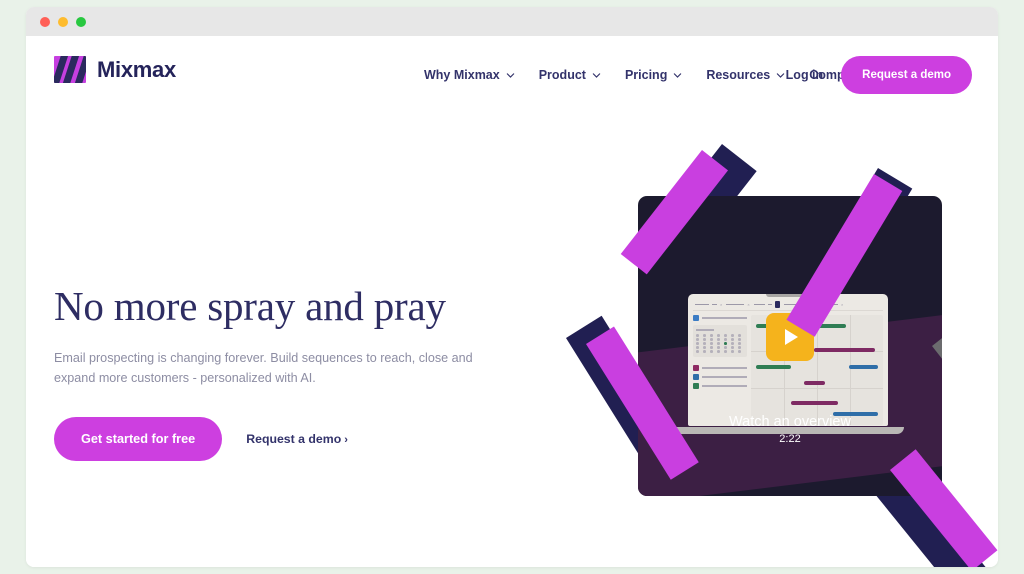  What do you see at coordinates (346, 439) in the screenshot?
I see `chevron-right-icon: ›` at bounding box center [346, 439].